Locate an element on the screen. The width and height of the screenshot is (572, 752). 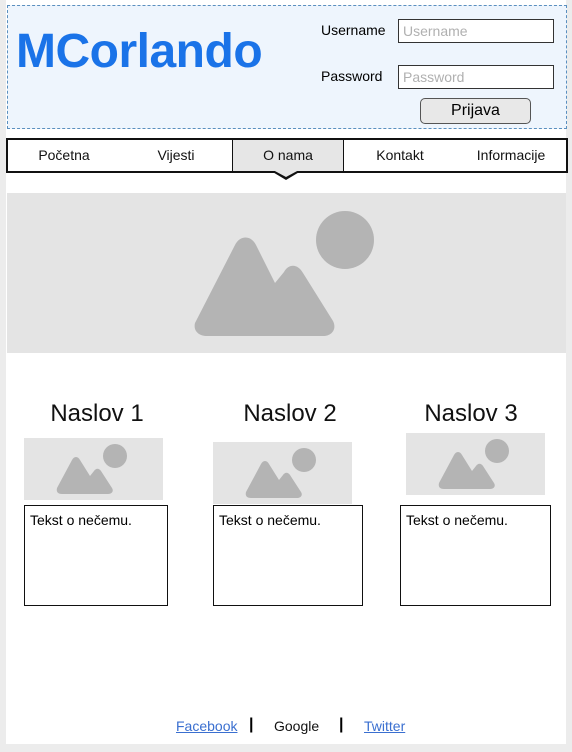
footer-twitter: Twitter is located at coordinates (384, 726).